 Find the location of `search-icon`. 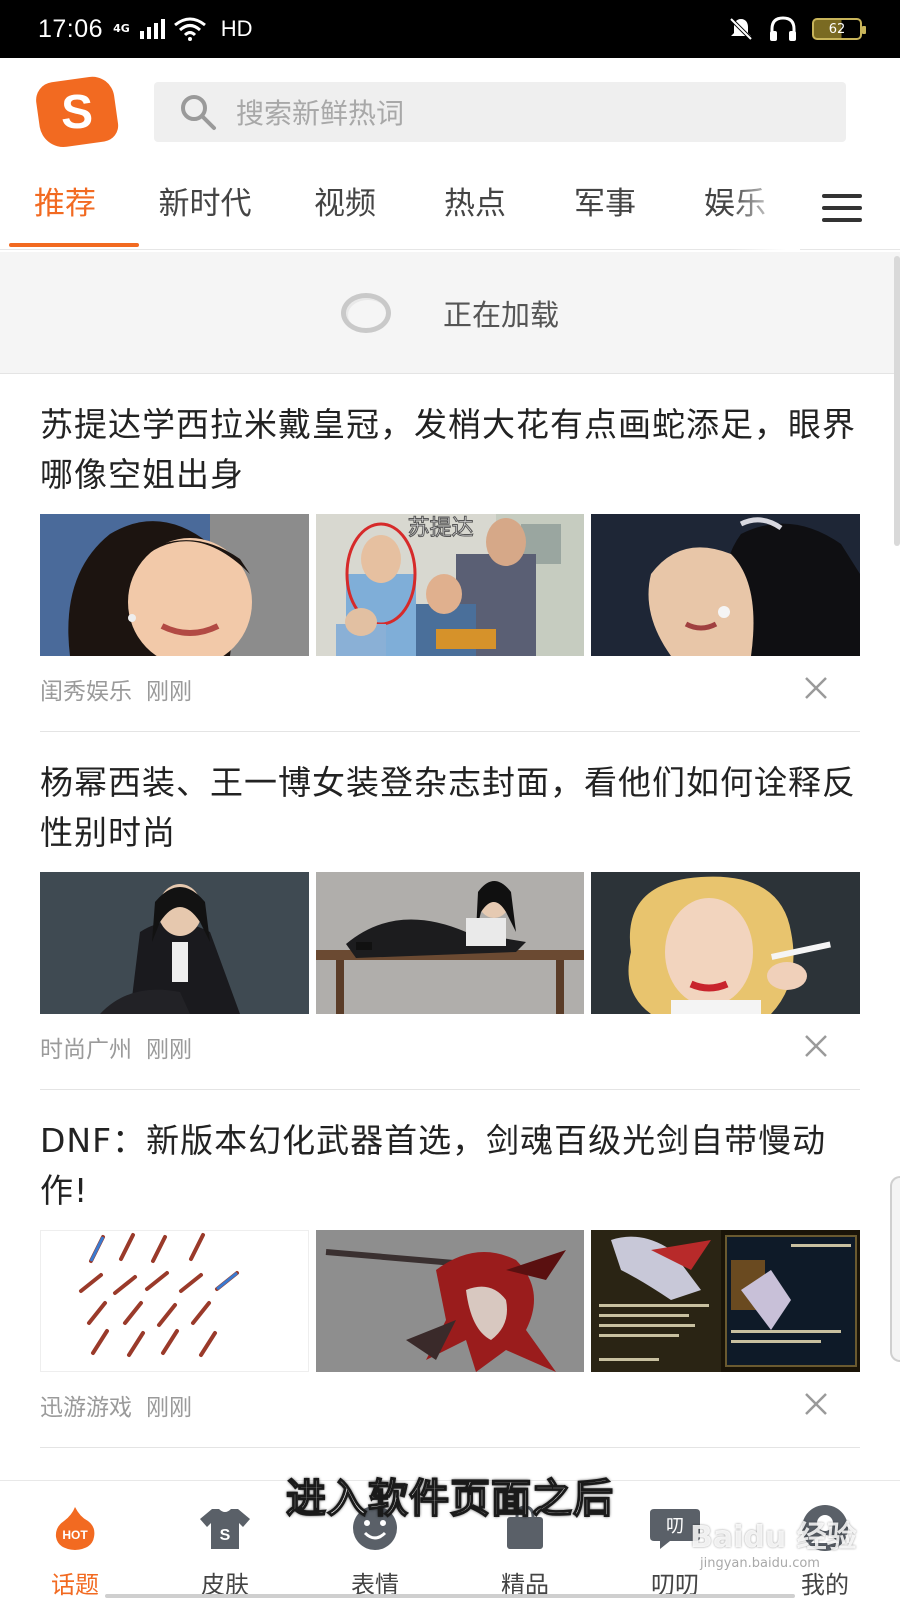

search-icon is located at coordinates (198, 112).